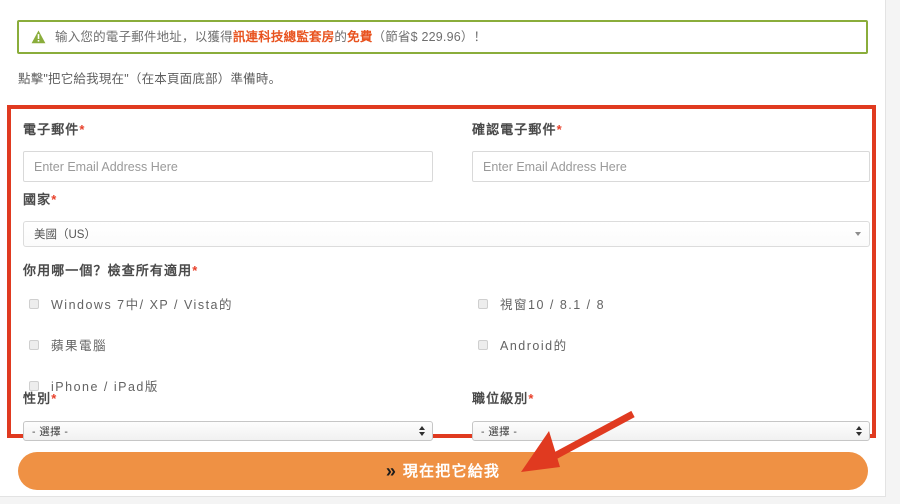  I want to click on submit-button: » 現在把它給我, so click(443, 471).